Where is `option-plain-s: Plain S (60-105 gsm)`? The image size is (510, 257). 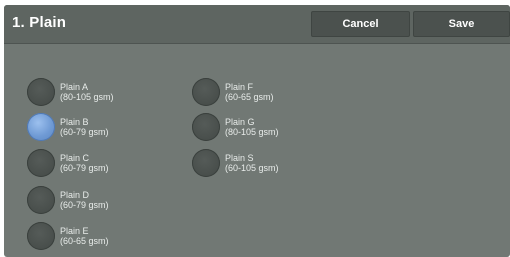
option-plain-s: Plain S (60-105 gsm) is located at coordinates (235, 163).